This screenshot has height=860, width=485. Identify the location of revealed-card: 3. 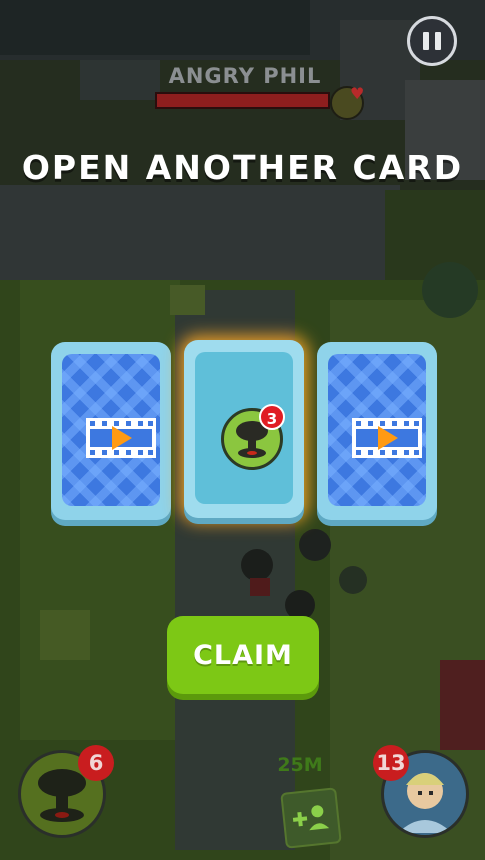
(244, 429).